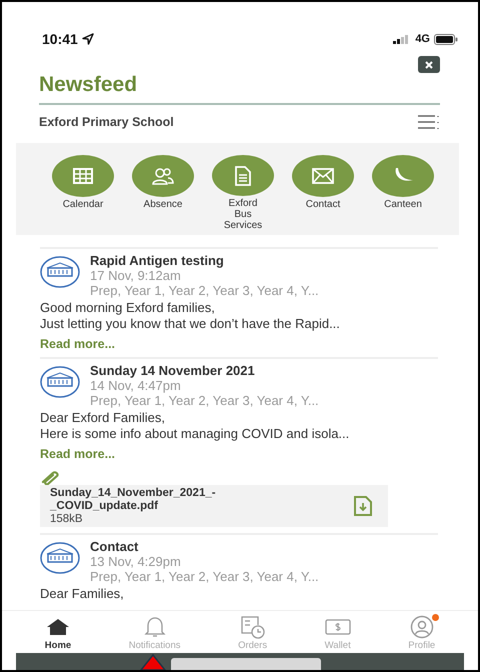 The width and height of the screenshot is (480, 672). Describe the element at coordinates (446, 39) in the screenshot. I see `battery-icon` at that location.